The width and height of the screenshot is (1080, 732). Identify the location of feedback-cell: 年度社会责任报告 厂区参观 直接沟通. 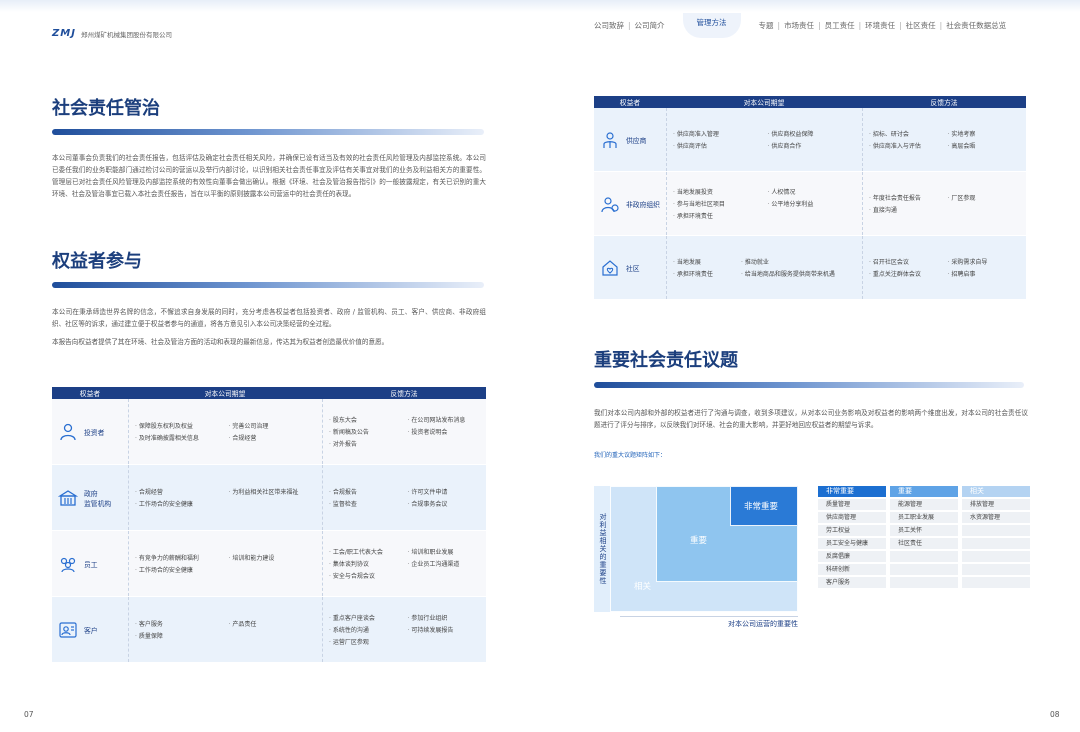
(944, 203).